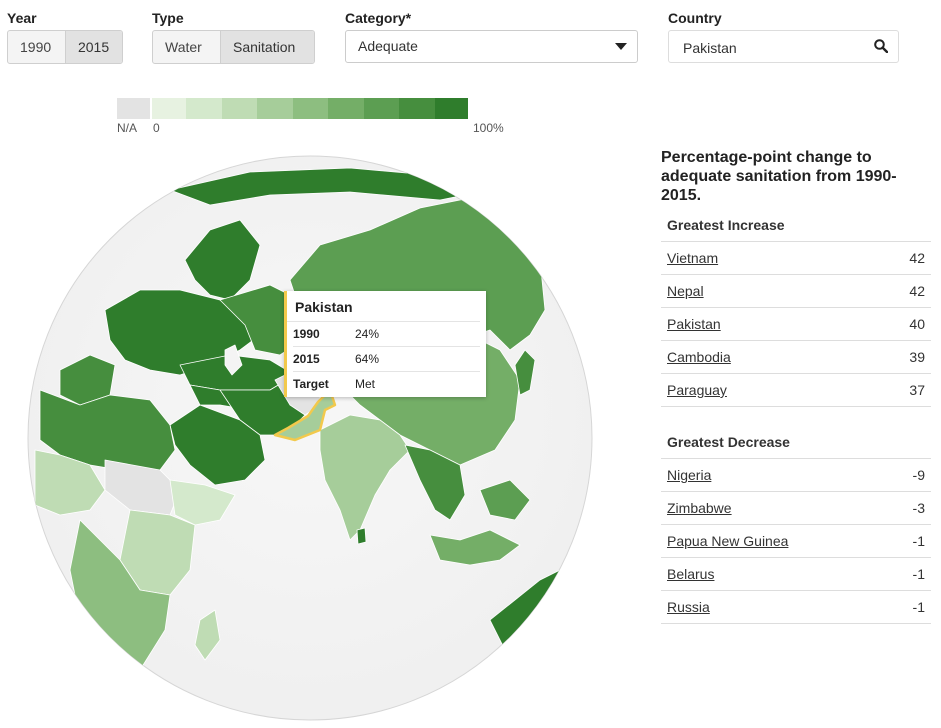 The image size is (941, 728). Describe the element at coordinates (378, 18) in the screenshot. I see `category-label: Category*` at that location.